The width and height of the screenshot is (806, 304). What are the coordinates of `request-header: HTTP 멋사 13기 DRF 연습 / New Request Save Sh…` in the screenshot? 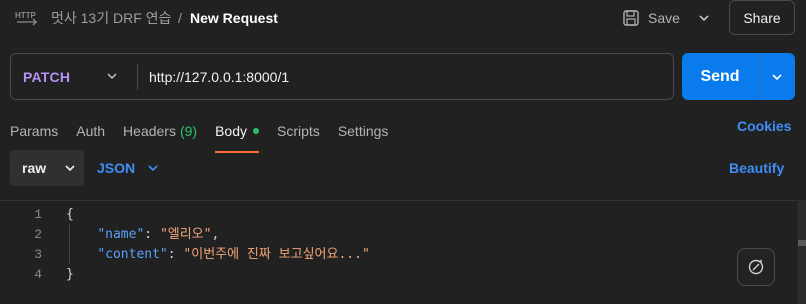 It's located at (403, 18).